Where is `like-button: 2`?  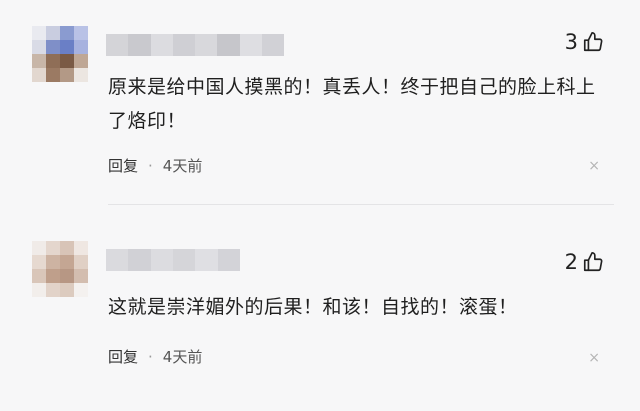 like-button: 2 is located at coordinates (584, 262).